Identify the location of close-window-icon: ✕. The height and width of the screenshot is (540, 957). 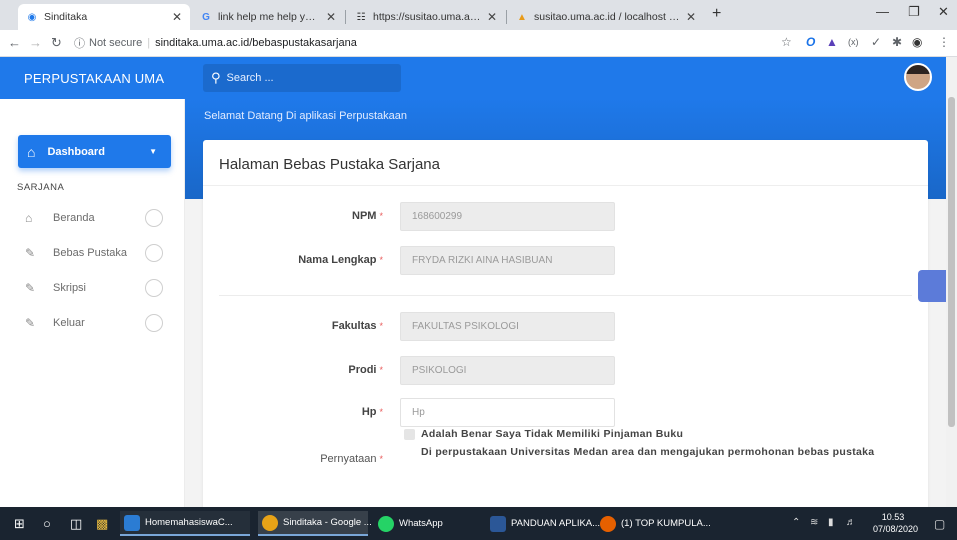
(943, 12).